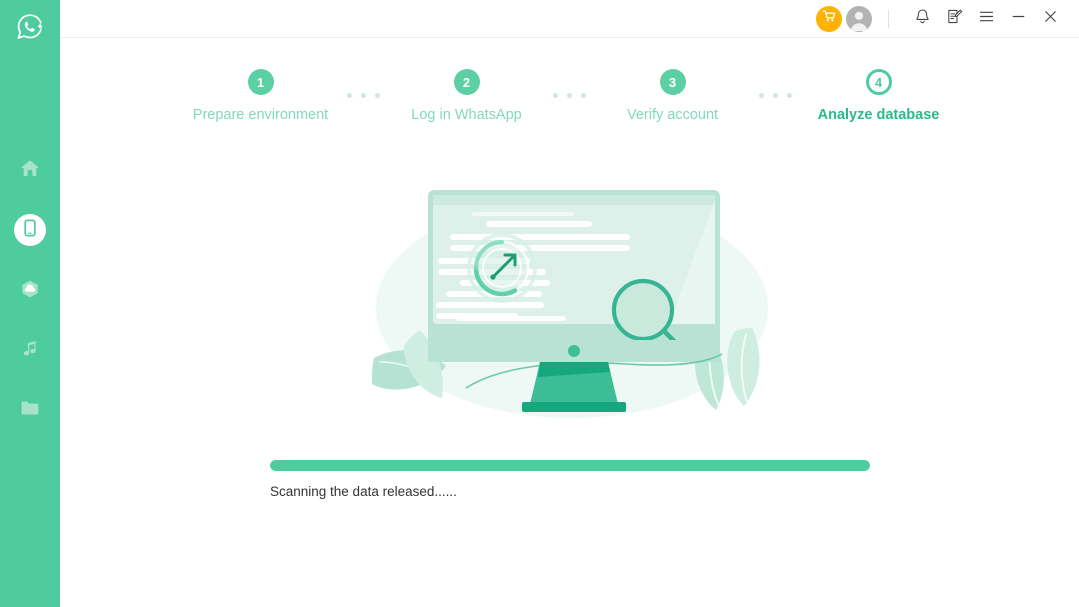 The image size is (1079, 607). Describe the element at coordinates (466, 115) in the screenshot. I see `step-2-label: Log in WhatsApp` at that location.